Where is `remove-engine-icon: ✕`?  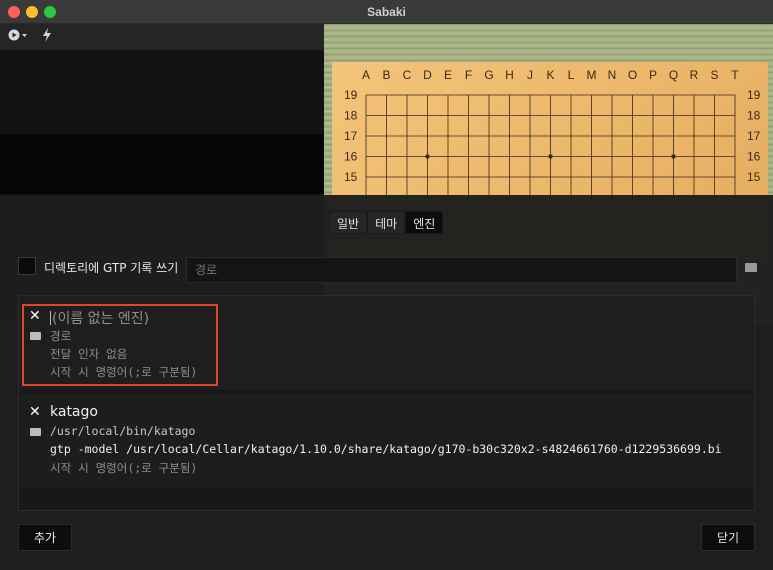 remove-engine-icon: ✕ is located at coordinates (35, 412).